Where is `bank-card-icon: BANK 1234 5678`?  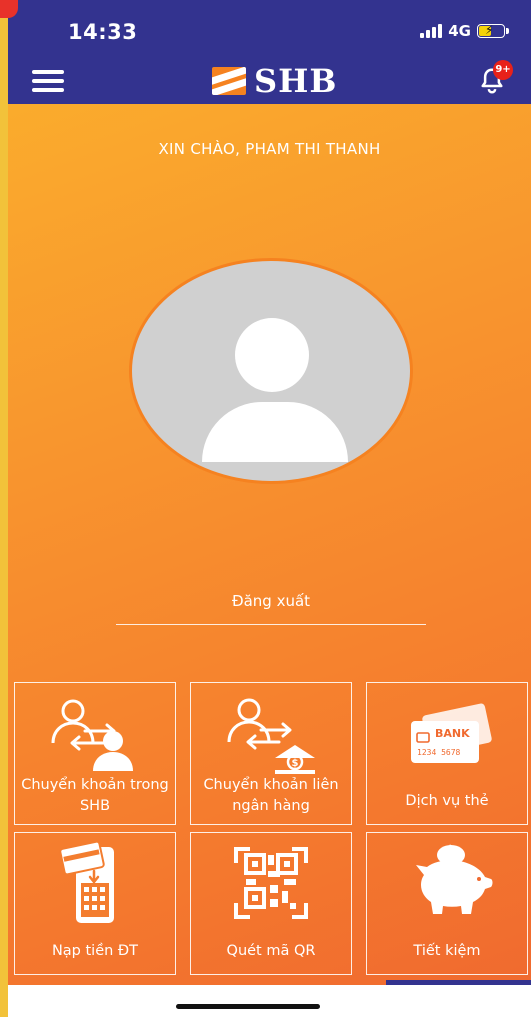
bank-card-icon: BANK 1234 5678 is located at coordinates (451, 733).